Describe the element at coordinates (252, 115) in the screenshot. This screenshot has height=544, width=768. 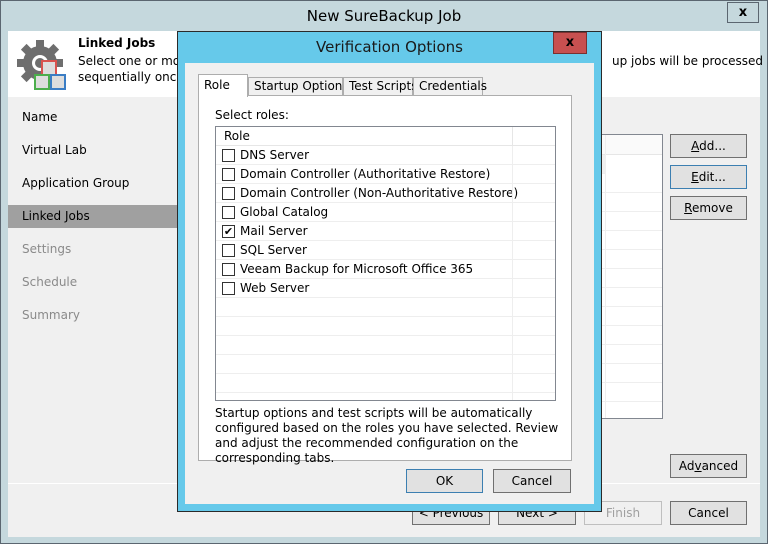
I see `select-roles-label: Select roles:` at that location.